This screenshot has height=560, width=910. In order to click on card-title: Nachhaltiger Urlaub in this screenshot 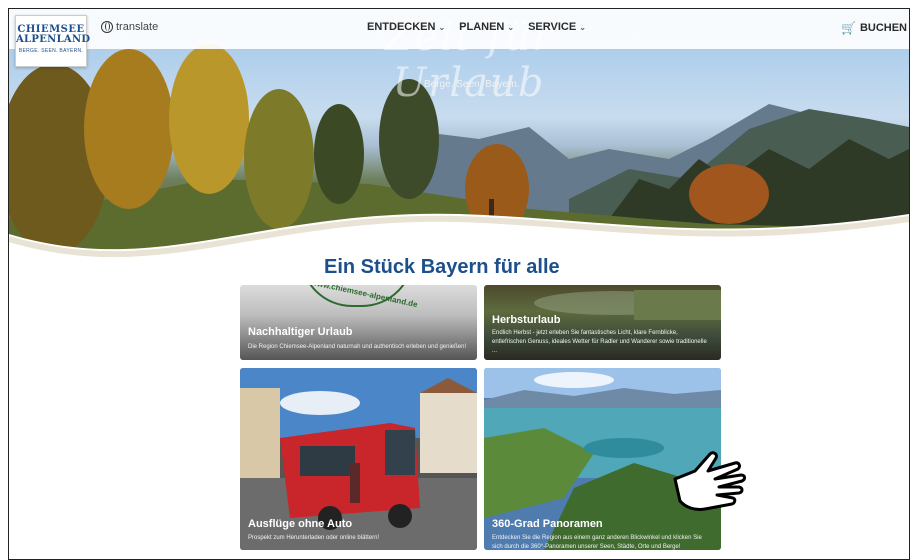, I will do `click(300, 332)`.